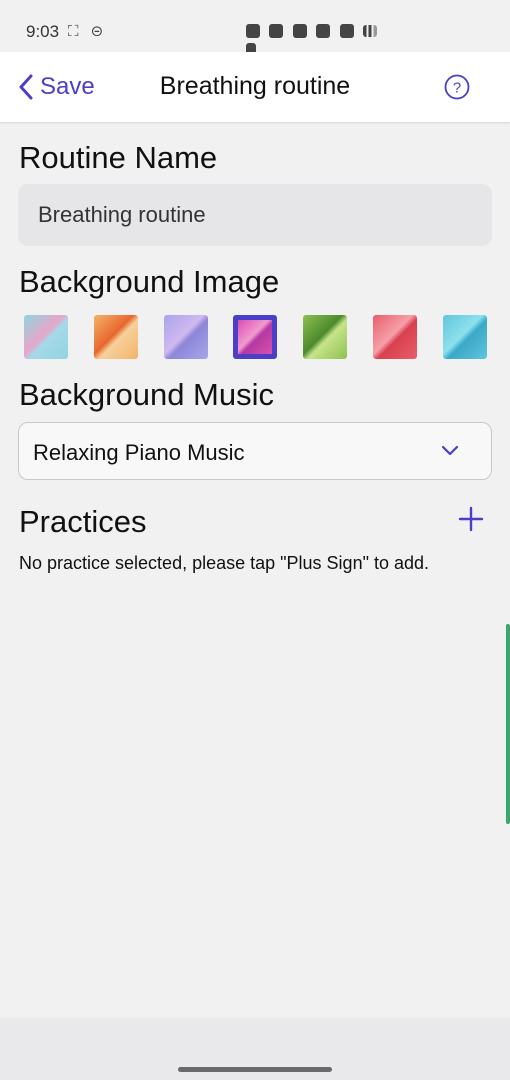 This screenshot has height=1080, width=510. What do you see at coordinates (471, 519) in the screenshot?
I see `plus-icon` at bounding box center [471, 519].